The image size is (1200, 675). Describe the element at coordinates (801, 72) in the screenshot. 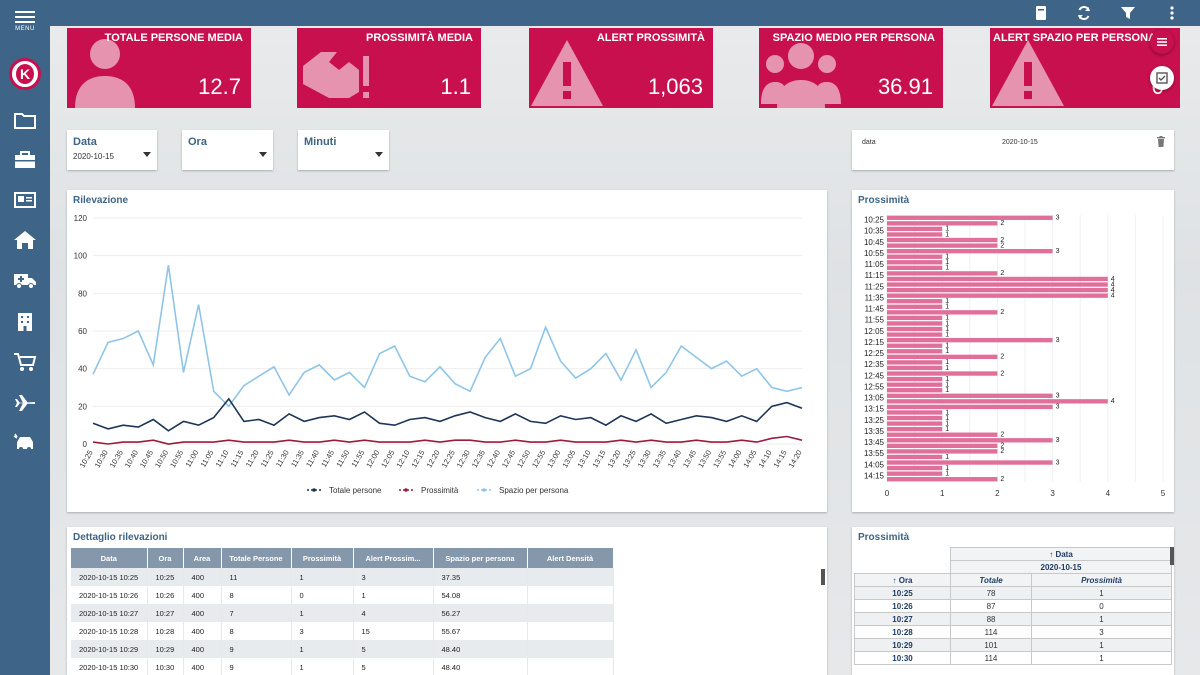

I see `group-icon` at that location.